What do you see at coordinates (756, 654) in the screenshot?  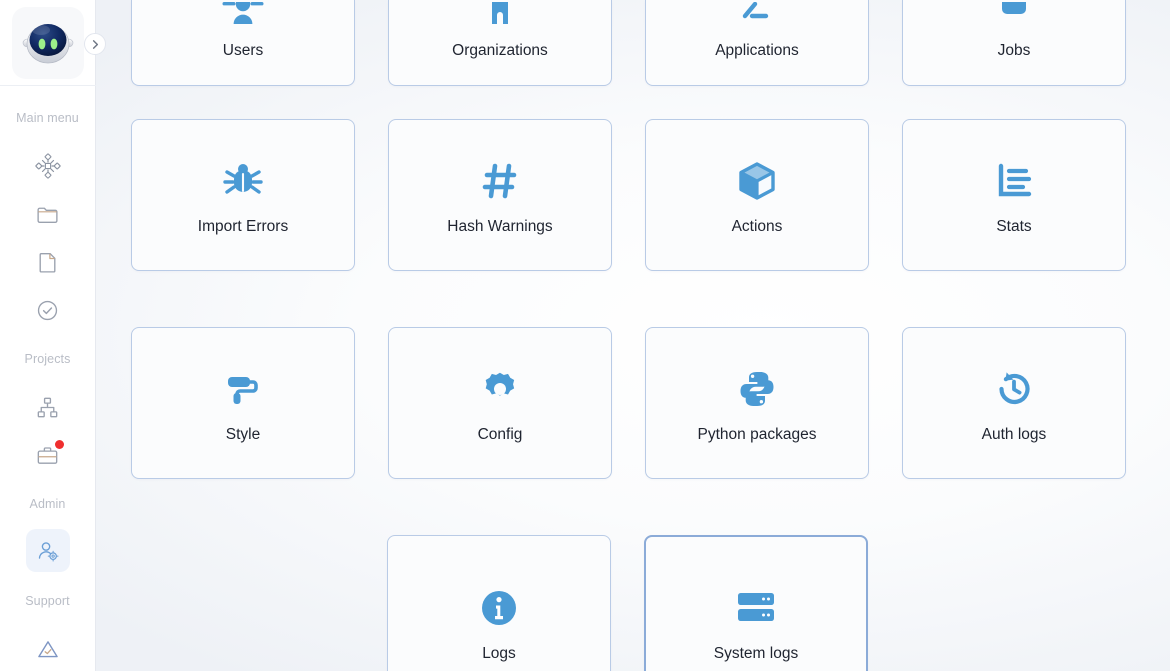 I see `card-label: System logs` at bounding box center [756, 654].